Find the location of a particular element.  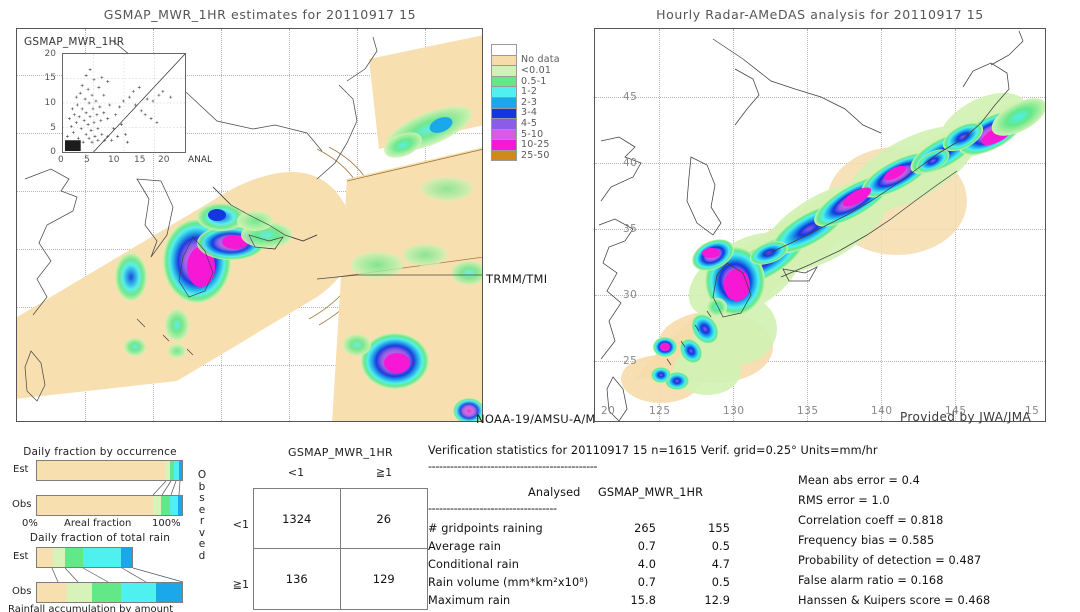

statistics-col-header-estimate: GSMAP_MWR_1HR is located at coordinates (651, 492).